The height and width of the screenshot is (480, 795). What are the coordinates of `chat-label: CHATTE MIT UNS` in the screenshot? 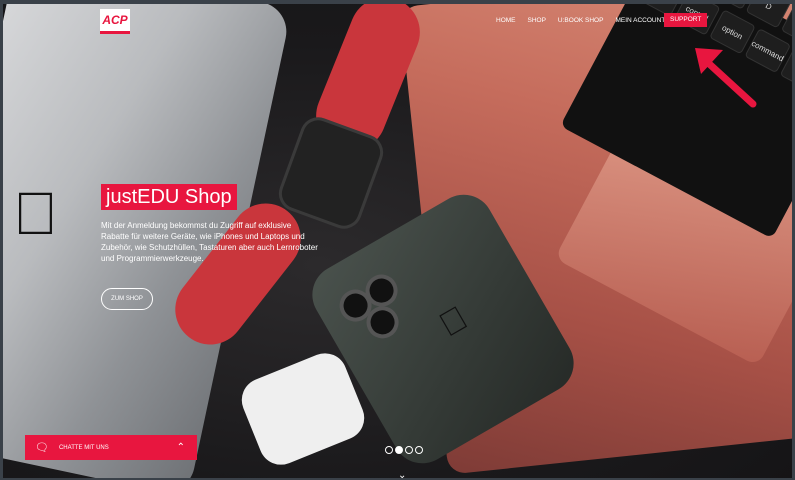 It's located at (83, 447).